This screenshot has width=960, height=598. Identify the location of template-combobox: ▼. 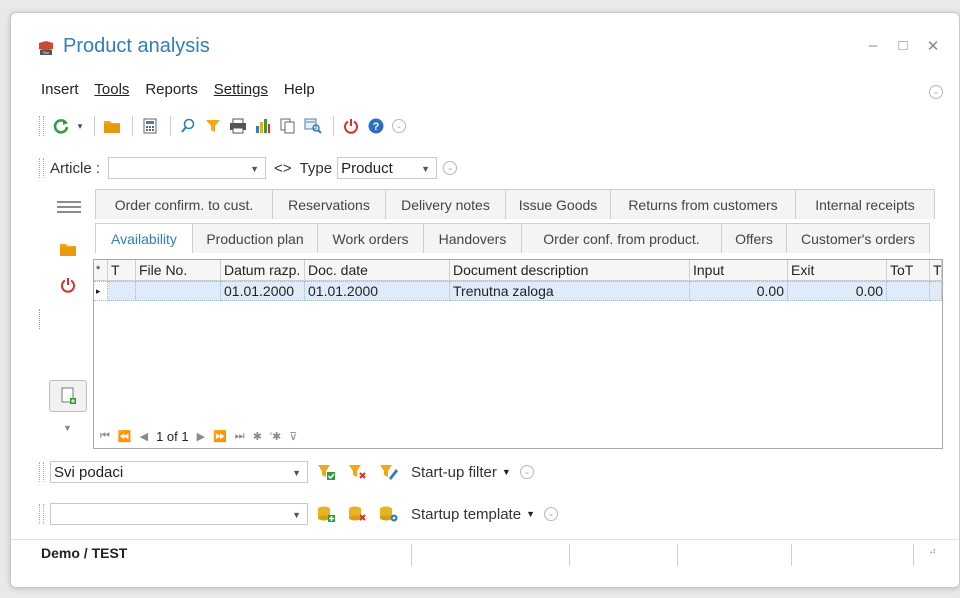
(179, 514).